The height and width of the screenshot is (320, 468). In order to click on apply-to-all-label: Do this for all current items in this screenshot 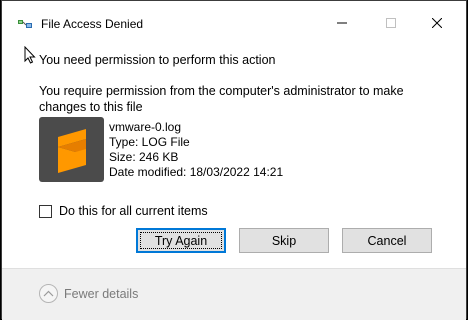, I will do `click(133, 211)`.